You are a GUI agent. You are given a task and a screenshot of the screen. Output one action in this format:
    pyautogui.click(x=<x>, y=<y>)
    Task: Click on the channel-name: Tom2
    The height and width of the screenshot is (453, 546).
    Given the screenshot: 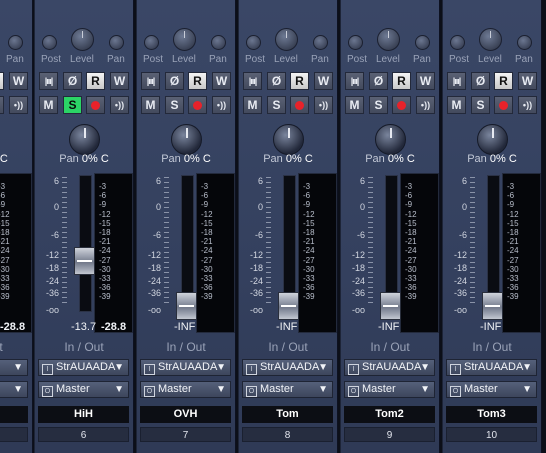 What is the action you would take?
    pyautogui.click(x=389, y=414)
    